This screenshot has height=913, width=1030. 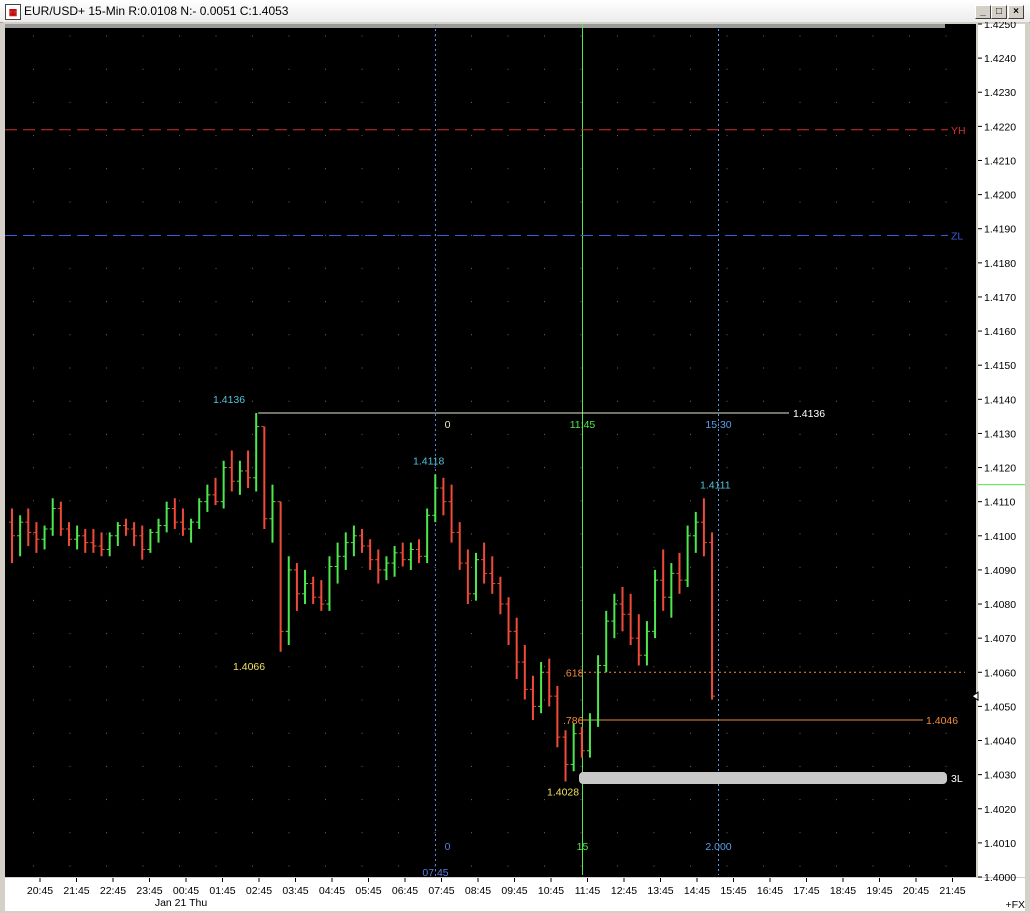 I want to click on y-tick-label: 1.4140, so click(x=1000, y=400).